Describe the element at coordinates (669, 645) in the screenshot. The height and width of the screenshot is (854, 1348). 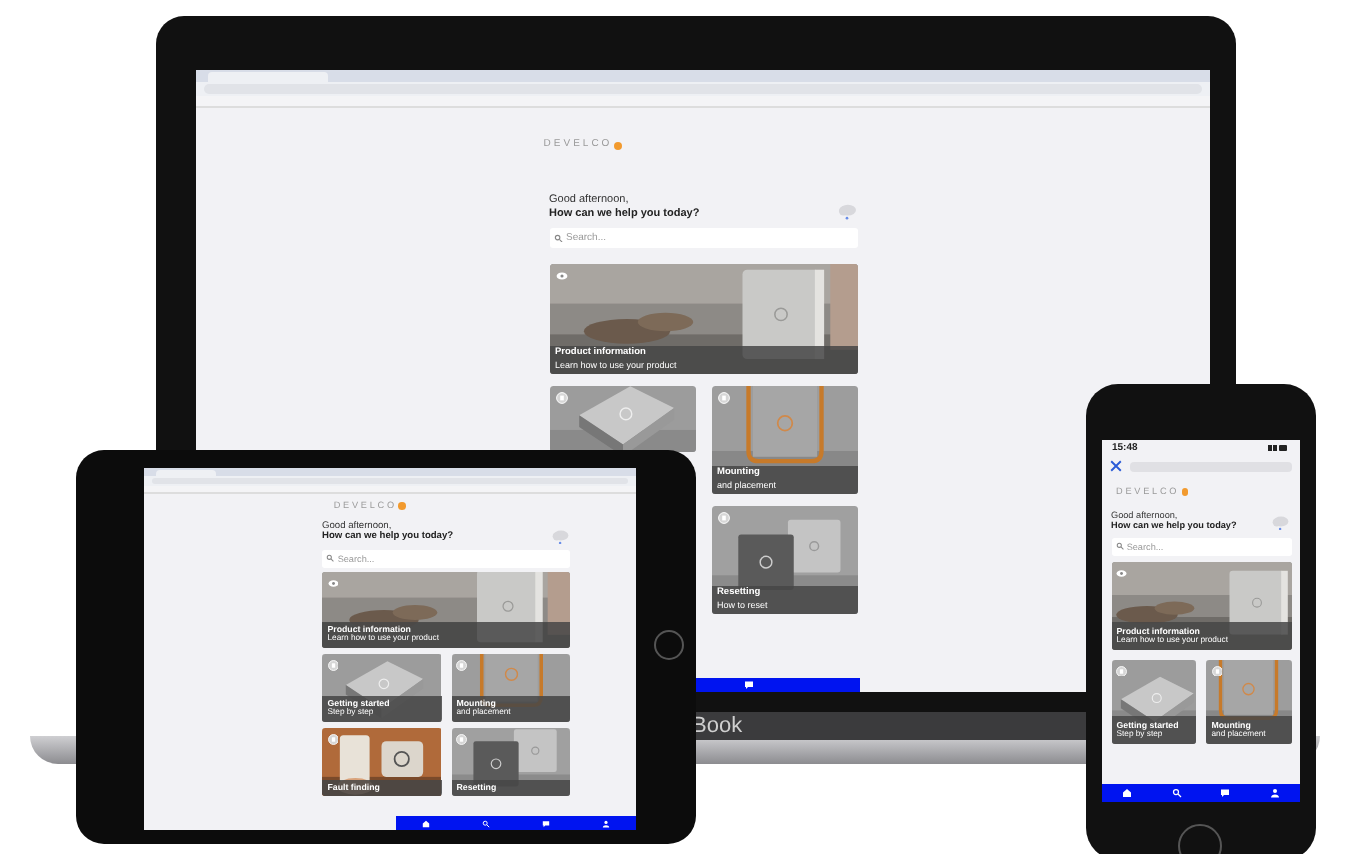
I see `home-button` at that location.